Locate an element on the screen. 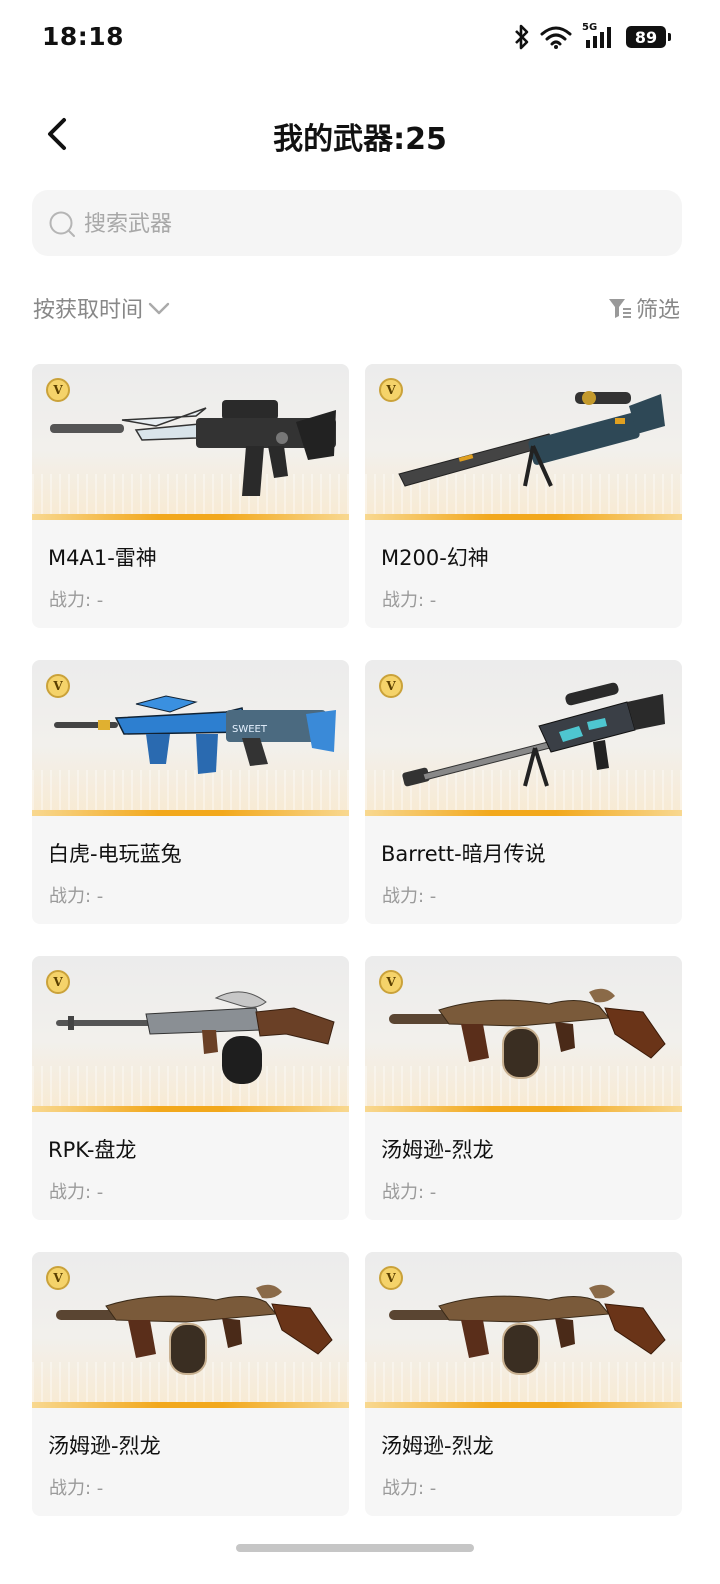  page-header: 我的武器:25 is located at coordinates (360, 135).